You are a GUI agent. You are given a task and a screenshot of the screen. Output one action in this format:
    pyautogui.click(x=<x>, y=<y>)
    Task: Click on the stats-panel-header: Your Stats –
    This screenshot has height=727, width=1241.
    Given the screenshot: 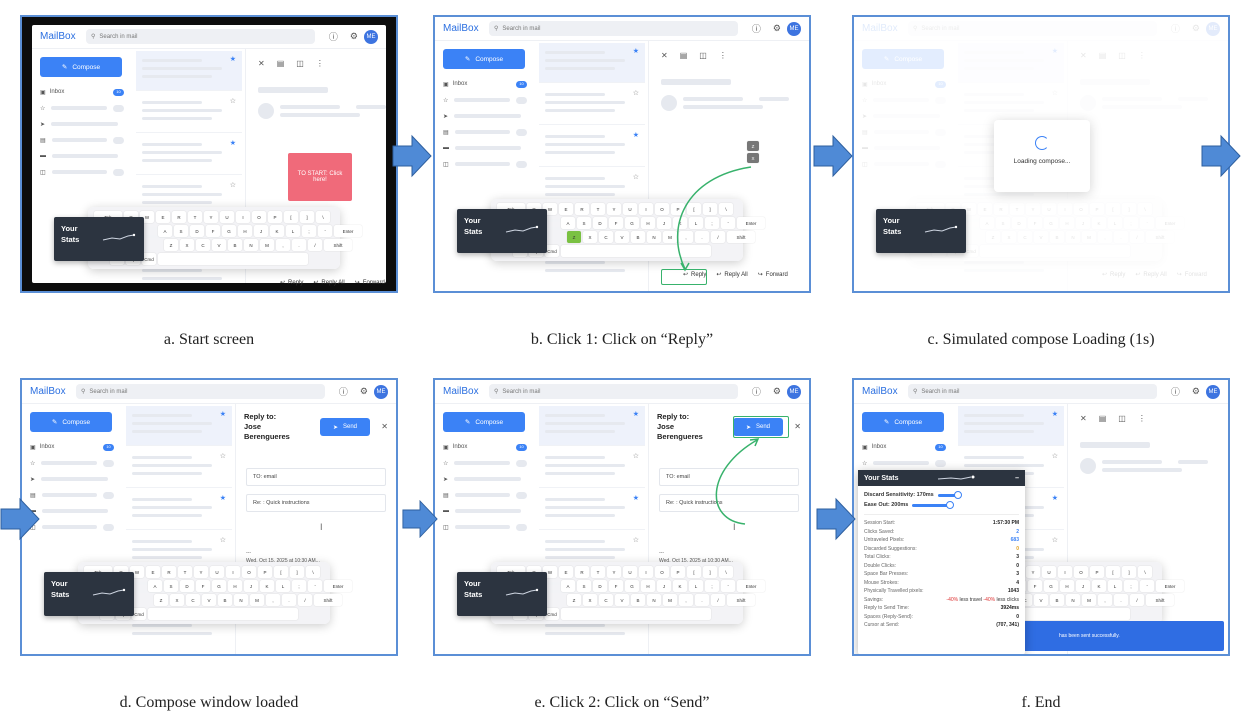 What is the action you would take?
    pyautogui.click(x=941, y=478)
    